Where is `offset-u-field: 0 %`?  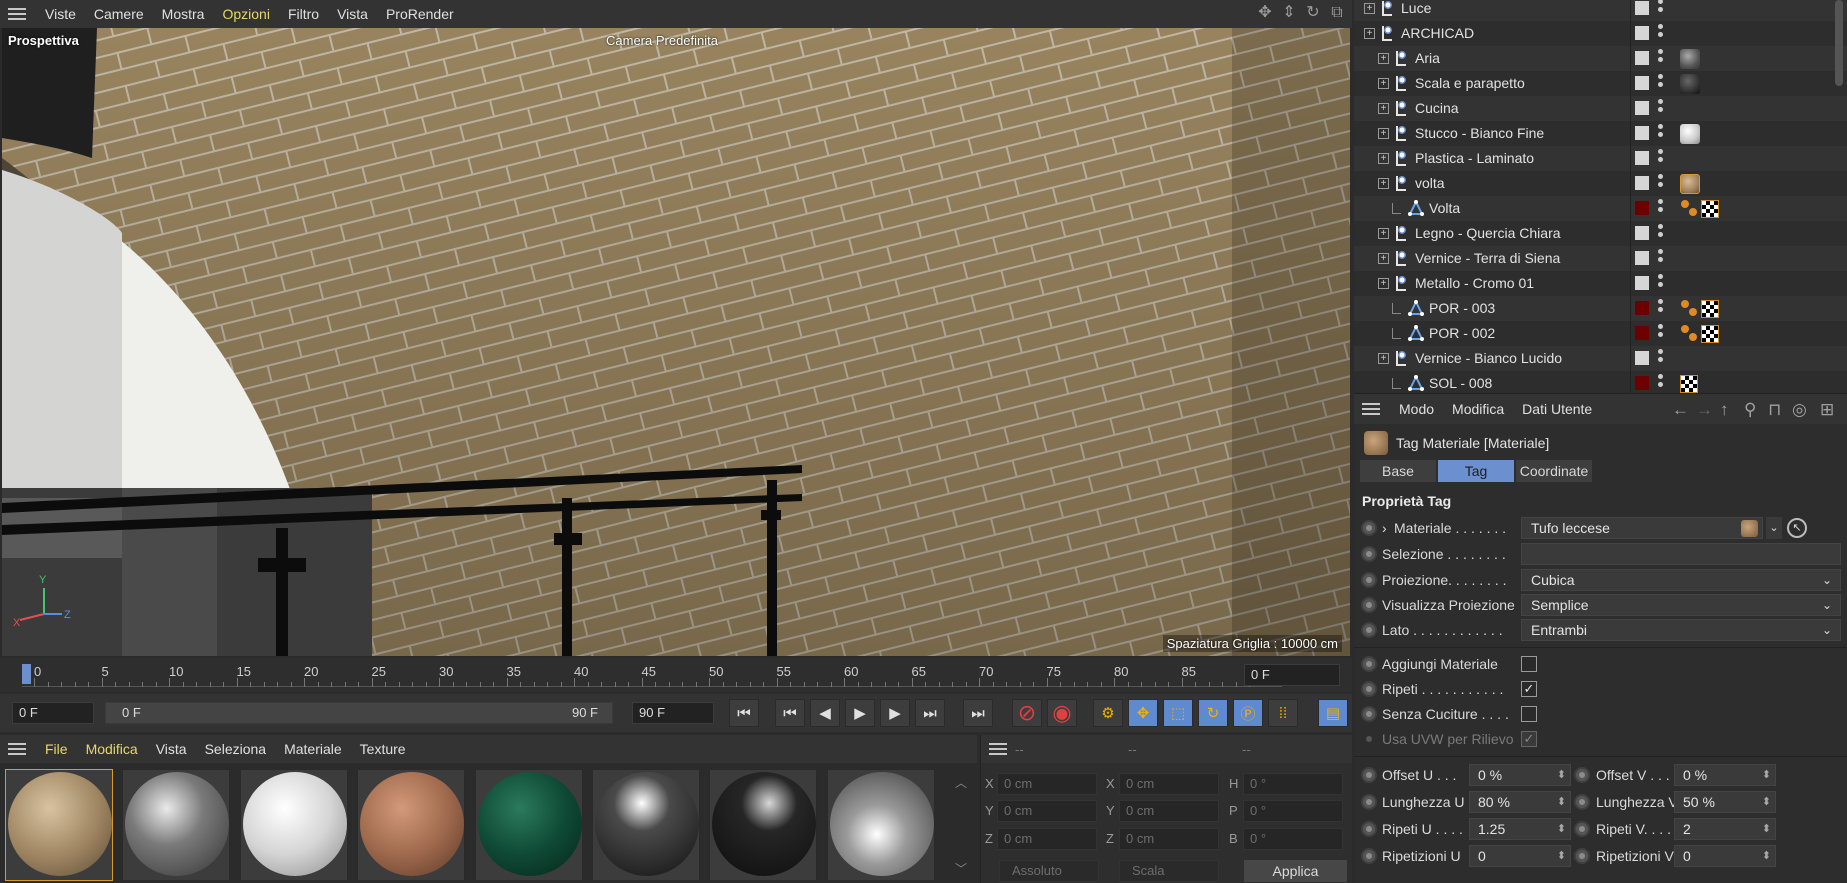
offset-u-field: 0 % is located at coordinates (1520, 775).